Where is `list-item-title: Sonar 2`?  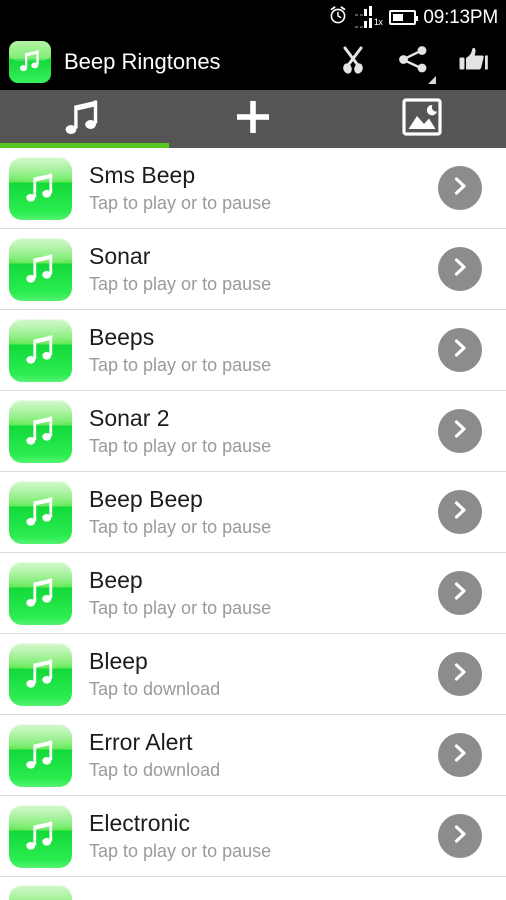 list-item-title: Sonar 2 is located at coordinates (129, 417).